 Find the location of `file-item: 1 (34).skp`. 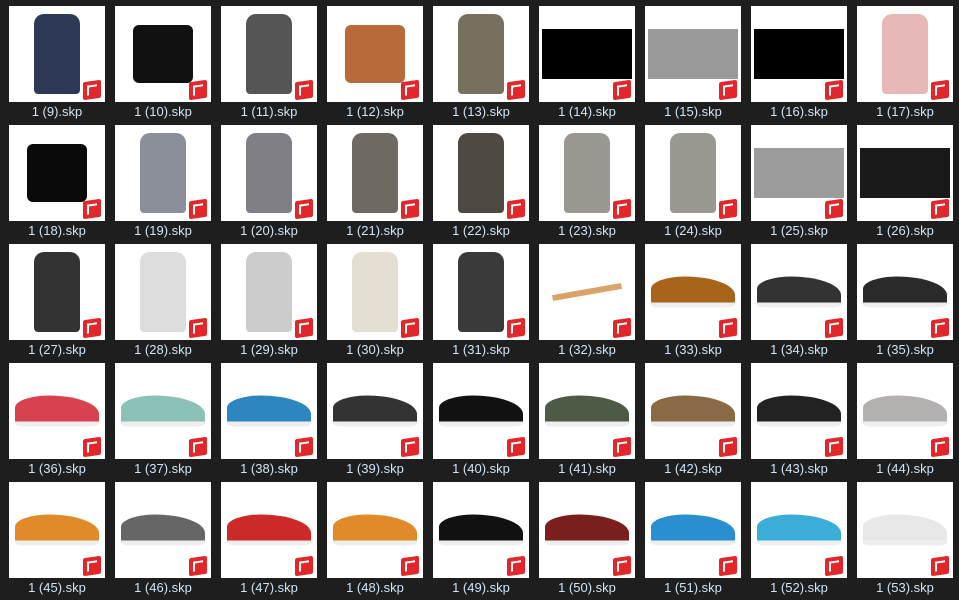

file-item: 1 (34).skp is located at coordinates (799, 300).